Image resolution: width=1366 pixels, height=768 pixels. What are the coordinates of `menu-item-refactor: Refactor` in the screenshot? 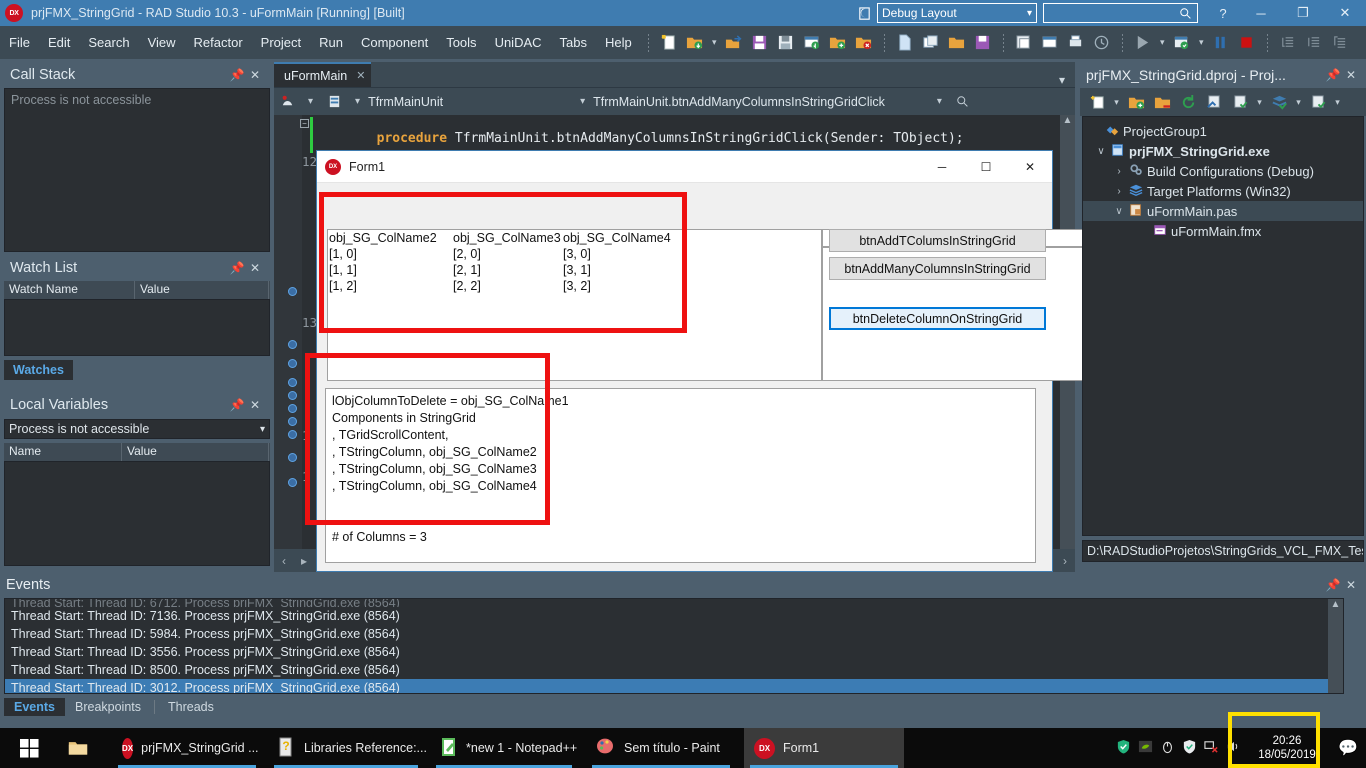 It's located at (218, 42).